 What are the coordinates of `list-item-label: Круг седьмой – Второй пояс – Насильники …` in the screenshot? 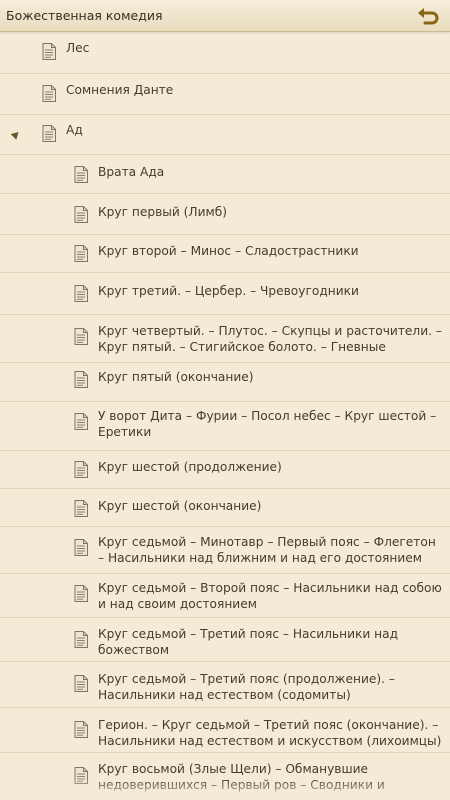 It's located at (270, 596).